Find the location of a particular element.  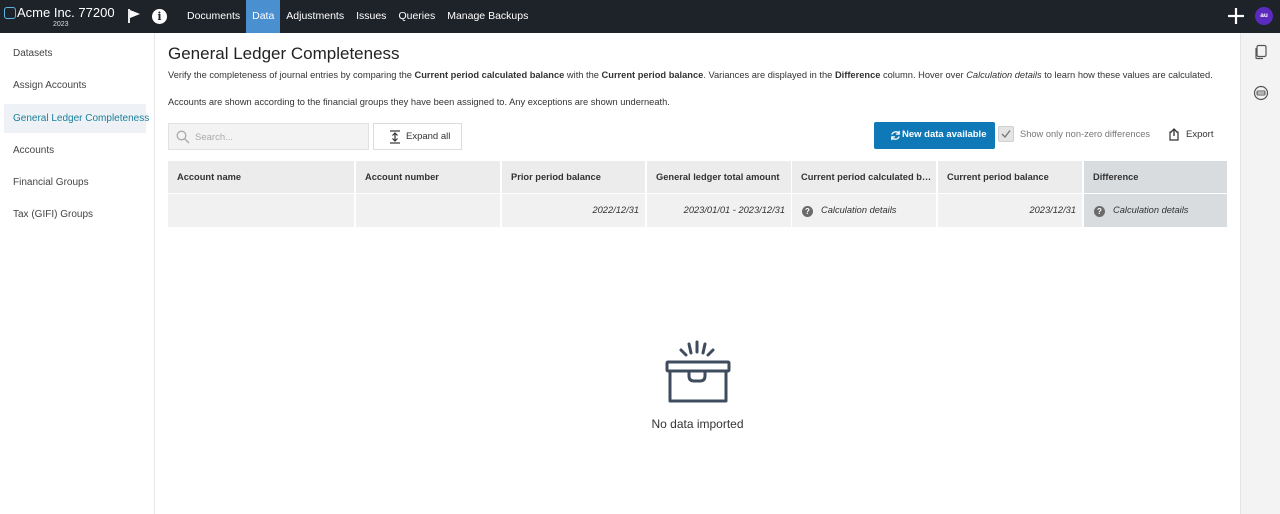

sidebar-item-assign-accounts: Assign Accounts is located at coordinates (75, 85).